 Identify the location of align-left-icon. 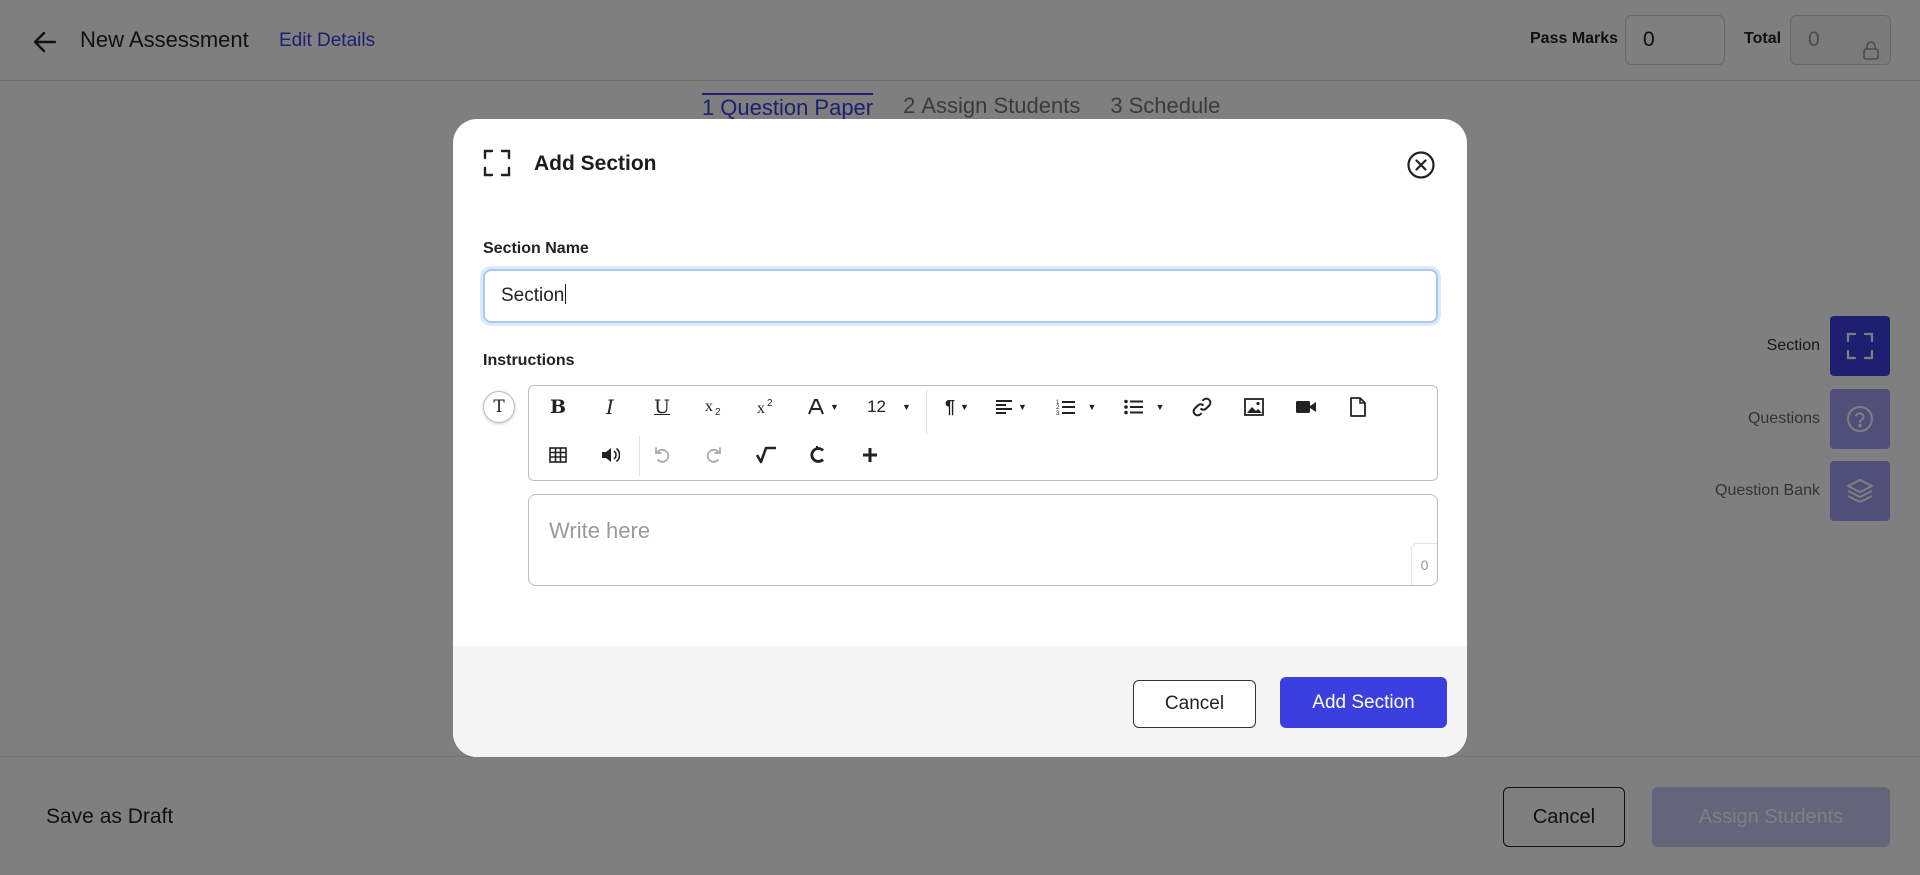
(1004, 407).